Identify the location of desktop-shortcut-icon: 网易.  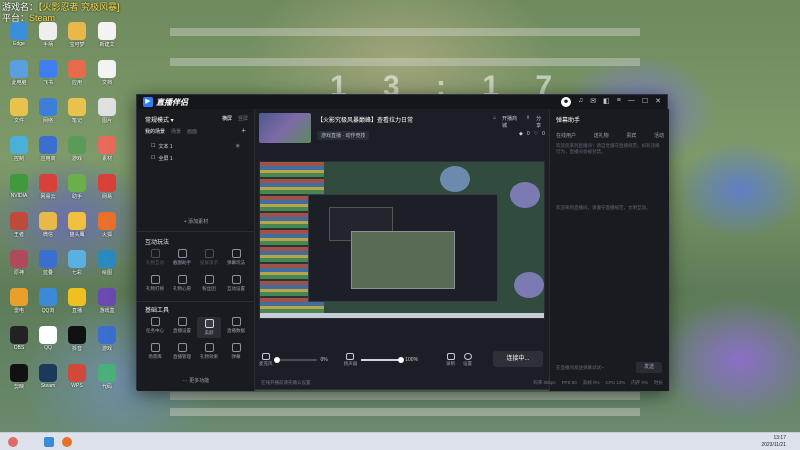
(107, 187).